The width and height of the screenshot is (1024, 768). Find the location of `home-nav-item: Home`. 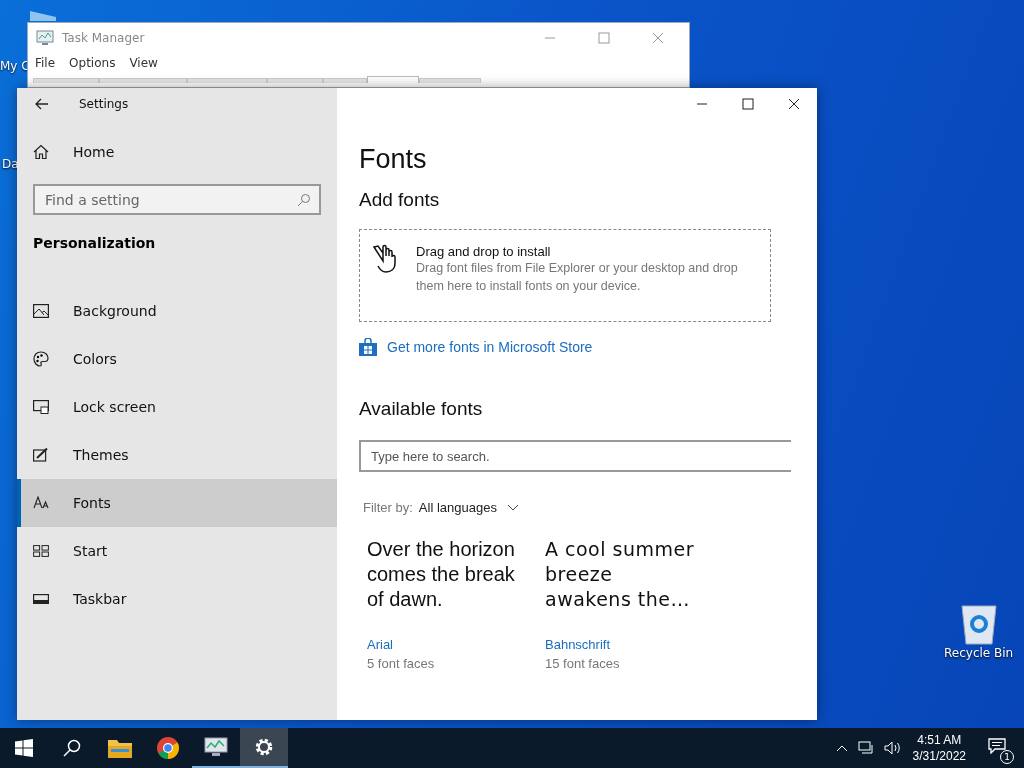

home-nav-item: Home is located at coordinates (177, 152).